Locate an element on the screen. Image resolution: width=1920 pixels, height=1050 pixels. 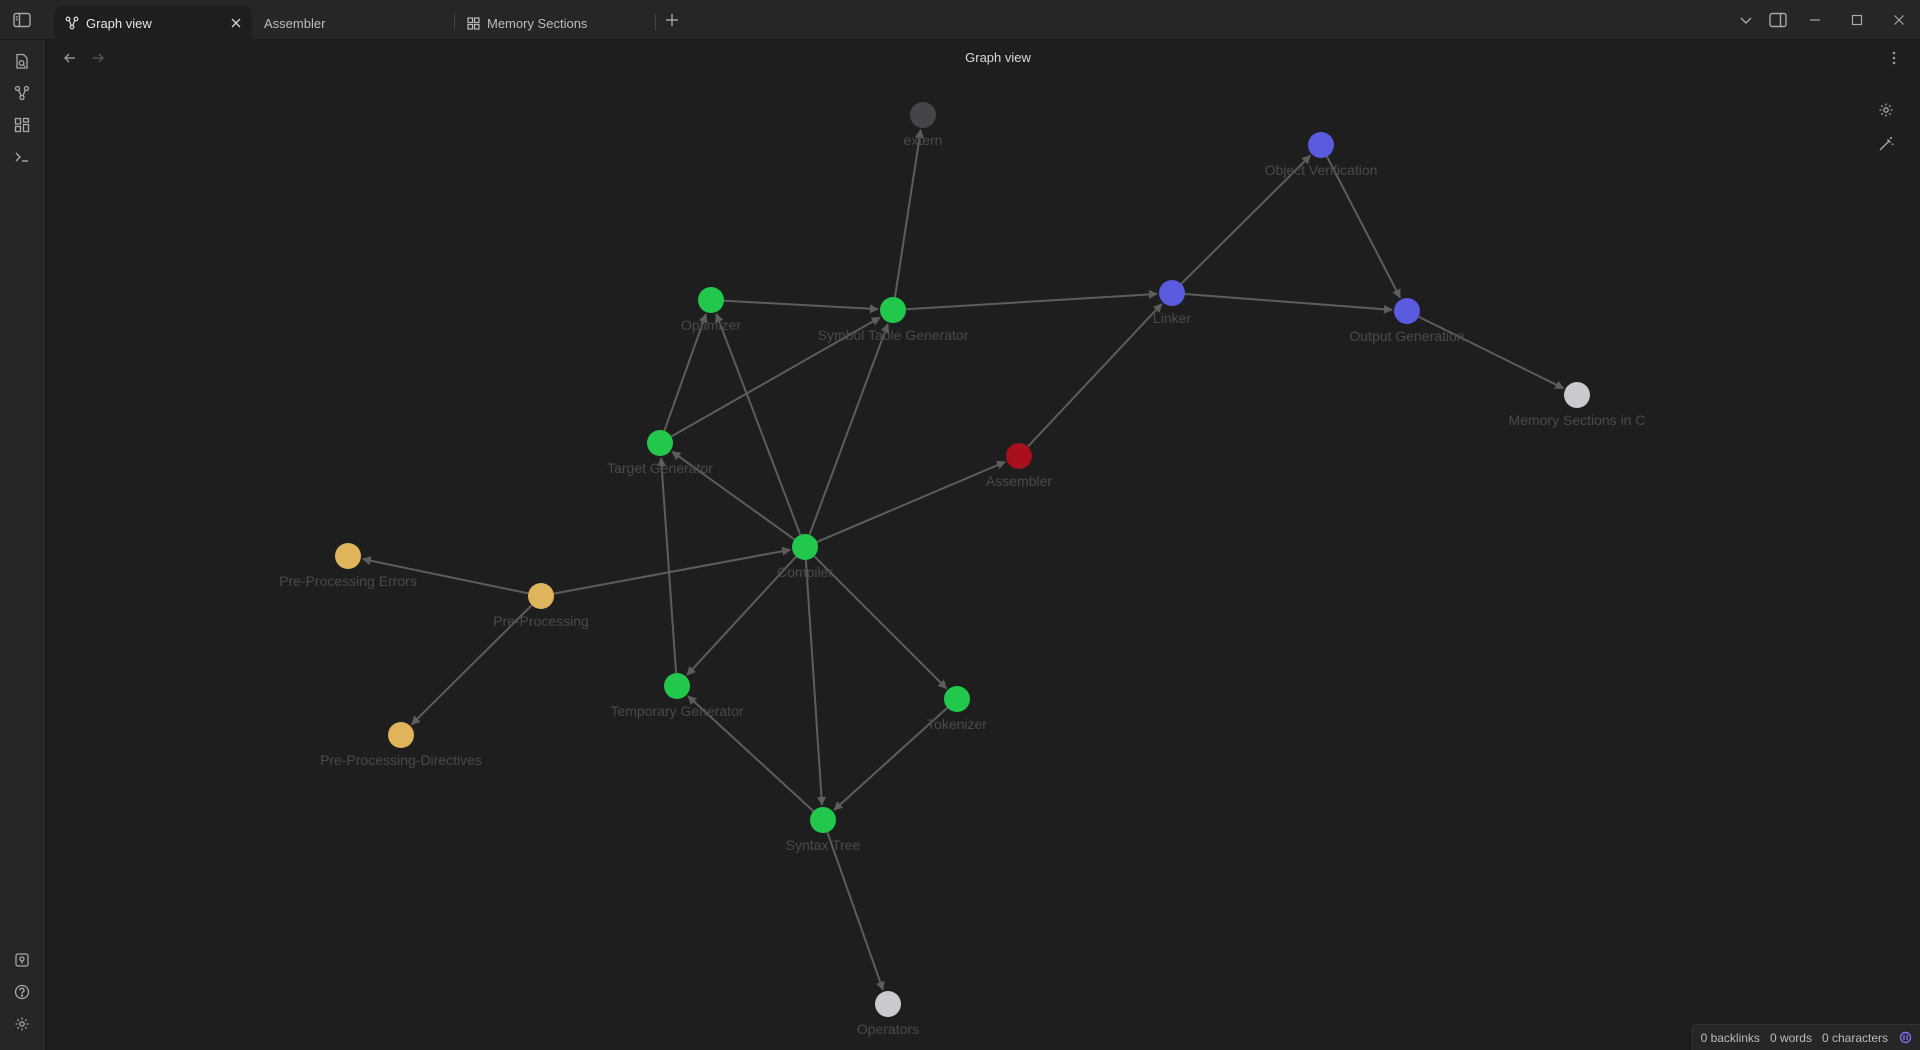
node-label: Linker is located at coordinates (1172, 318).